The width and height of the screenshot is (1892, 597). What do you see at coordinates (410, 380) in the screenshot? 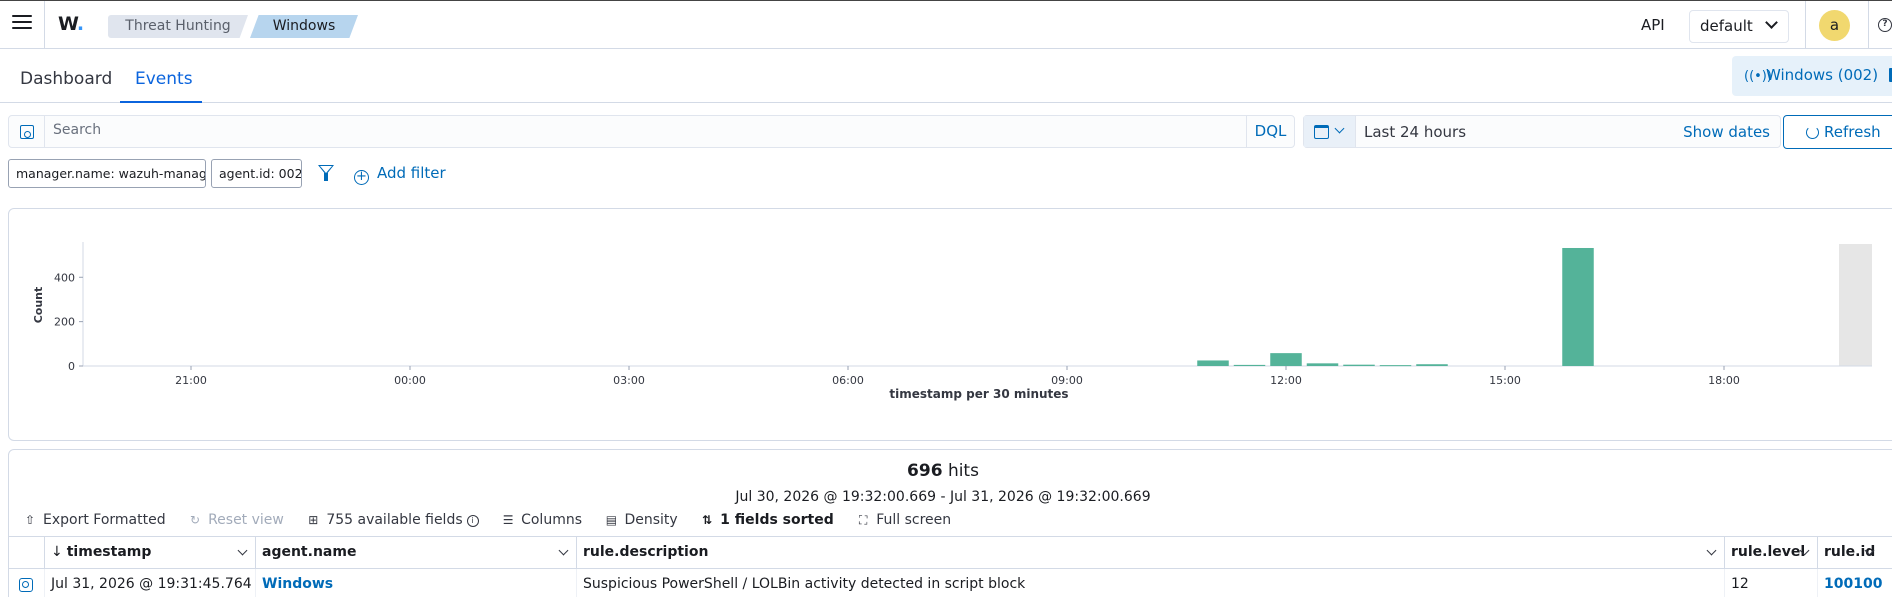
I see `x-tick-label: 00:00` at bounding box center [410, 380].